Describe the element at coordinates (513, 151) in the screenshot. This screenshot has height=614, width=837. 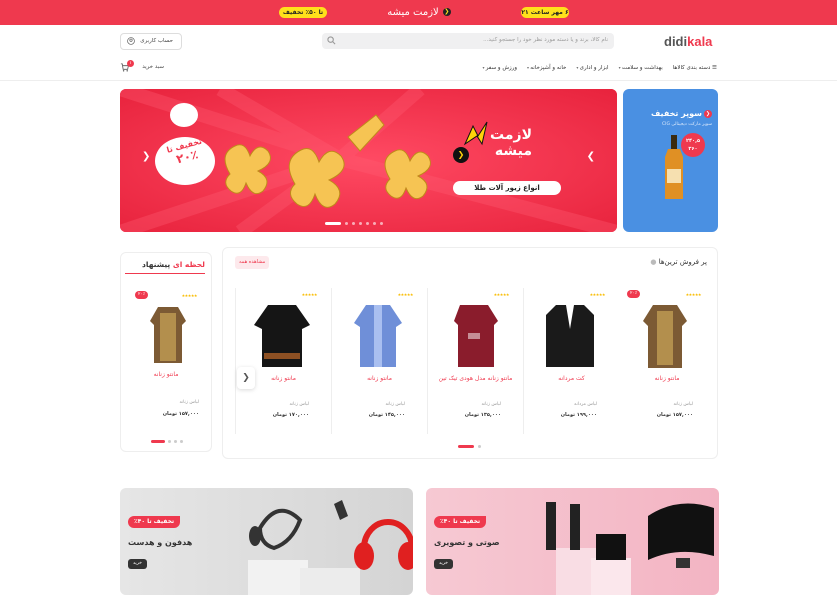
I see `hero-title-line2: میشه` at that location.